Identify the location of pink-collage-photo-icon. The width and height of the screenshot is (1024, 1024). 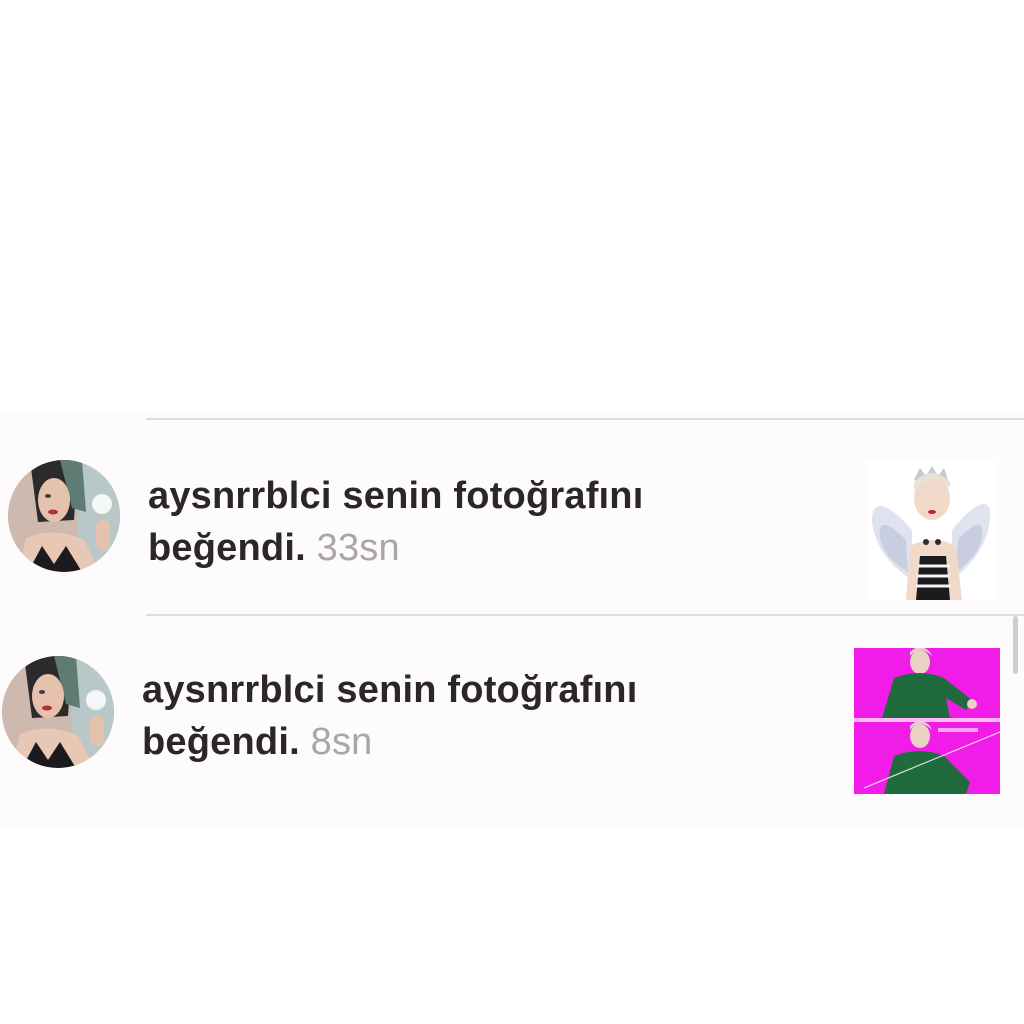
(927, 721).